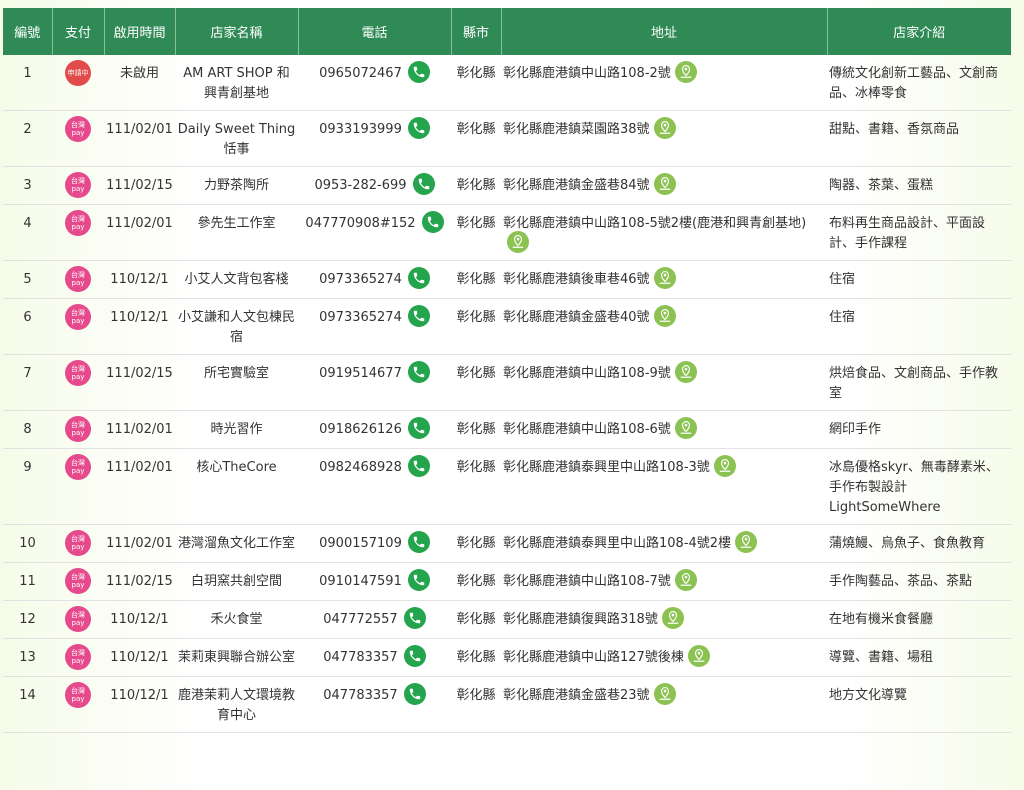  What do you see at coordinates (374, 83) in the screenshot?
I see `cell-phone: 0965072467` at bounding box center [374, 83].